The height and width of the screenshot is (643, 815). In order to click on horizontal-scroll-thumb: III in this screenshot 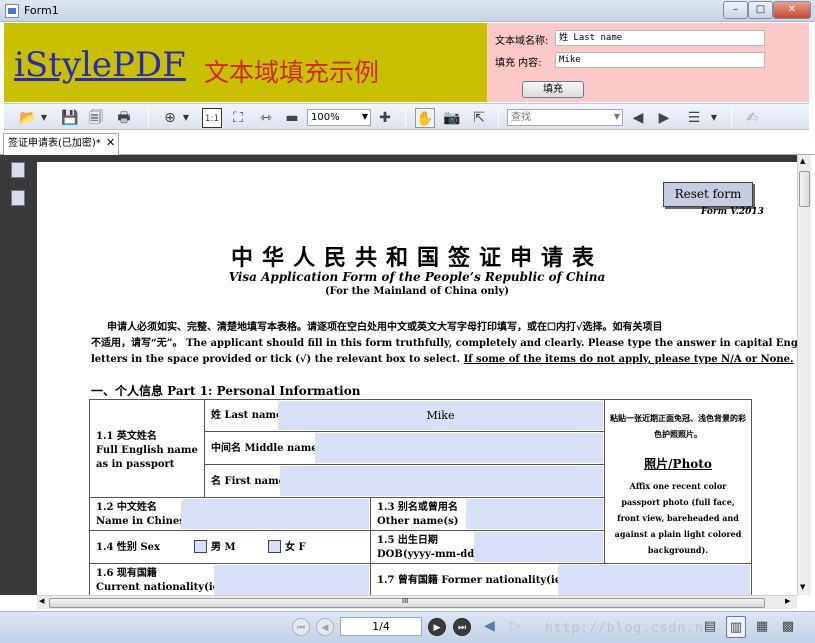, I will do `click(407, 602)`.